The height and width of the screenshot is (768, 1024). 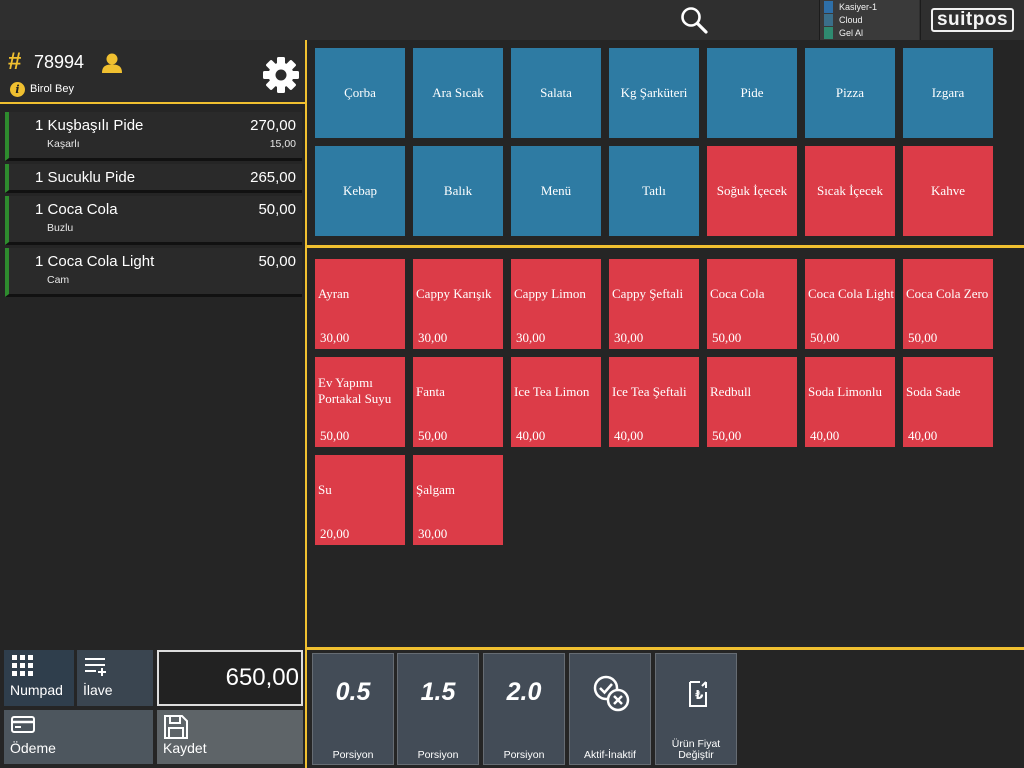 What do you see at coordinates (654, 191) in the screenshot?
I see `category-tatli: Tatlı` at bounding box center [654, 191].